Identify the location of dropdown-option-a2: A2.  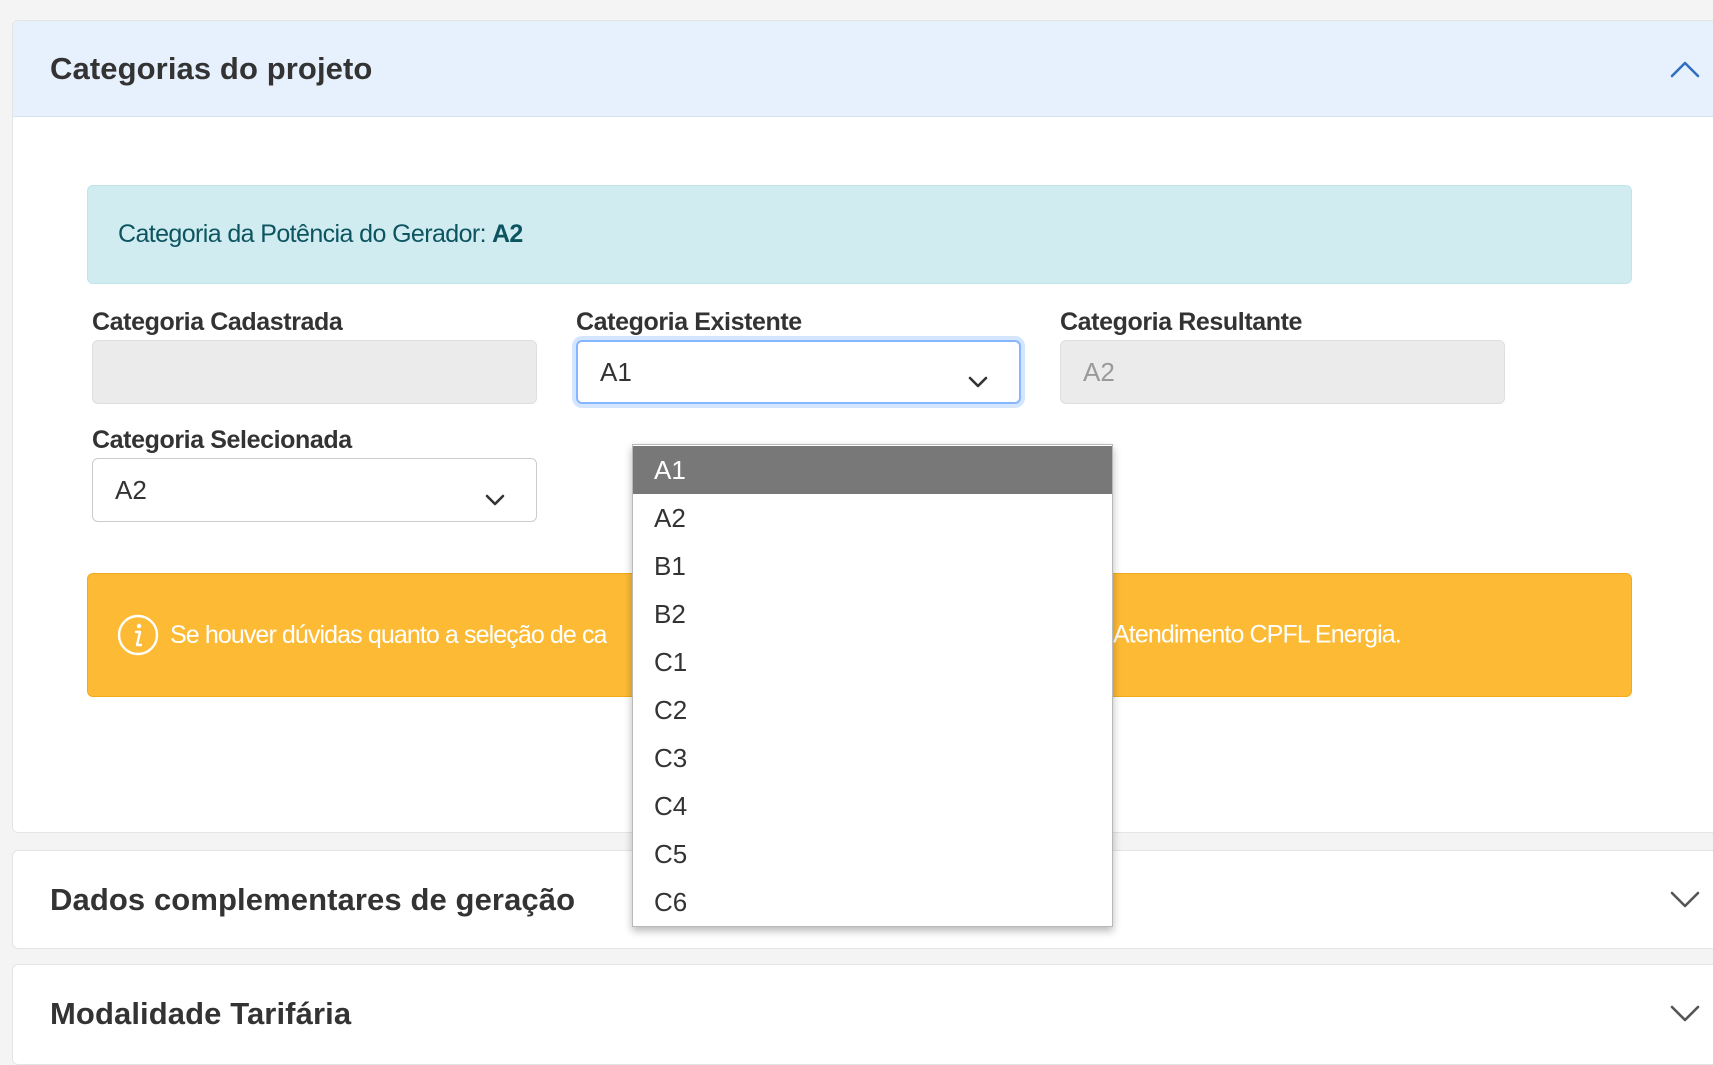
(872, 518).